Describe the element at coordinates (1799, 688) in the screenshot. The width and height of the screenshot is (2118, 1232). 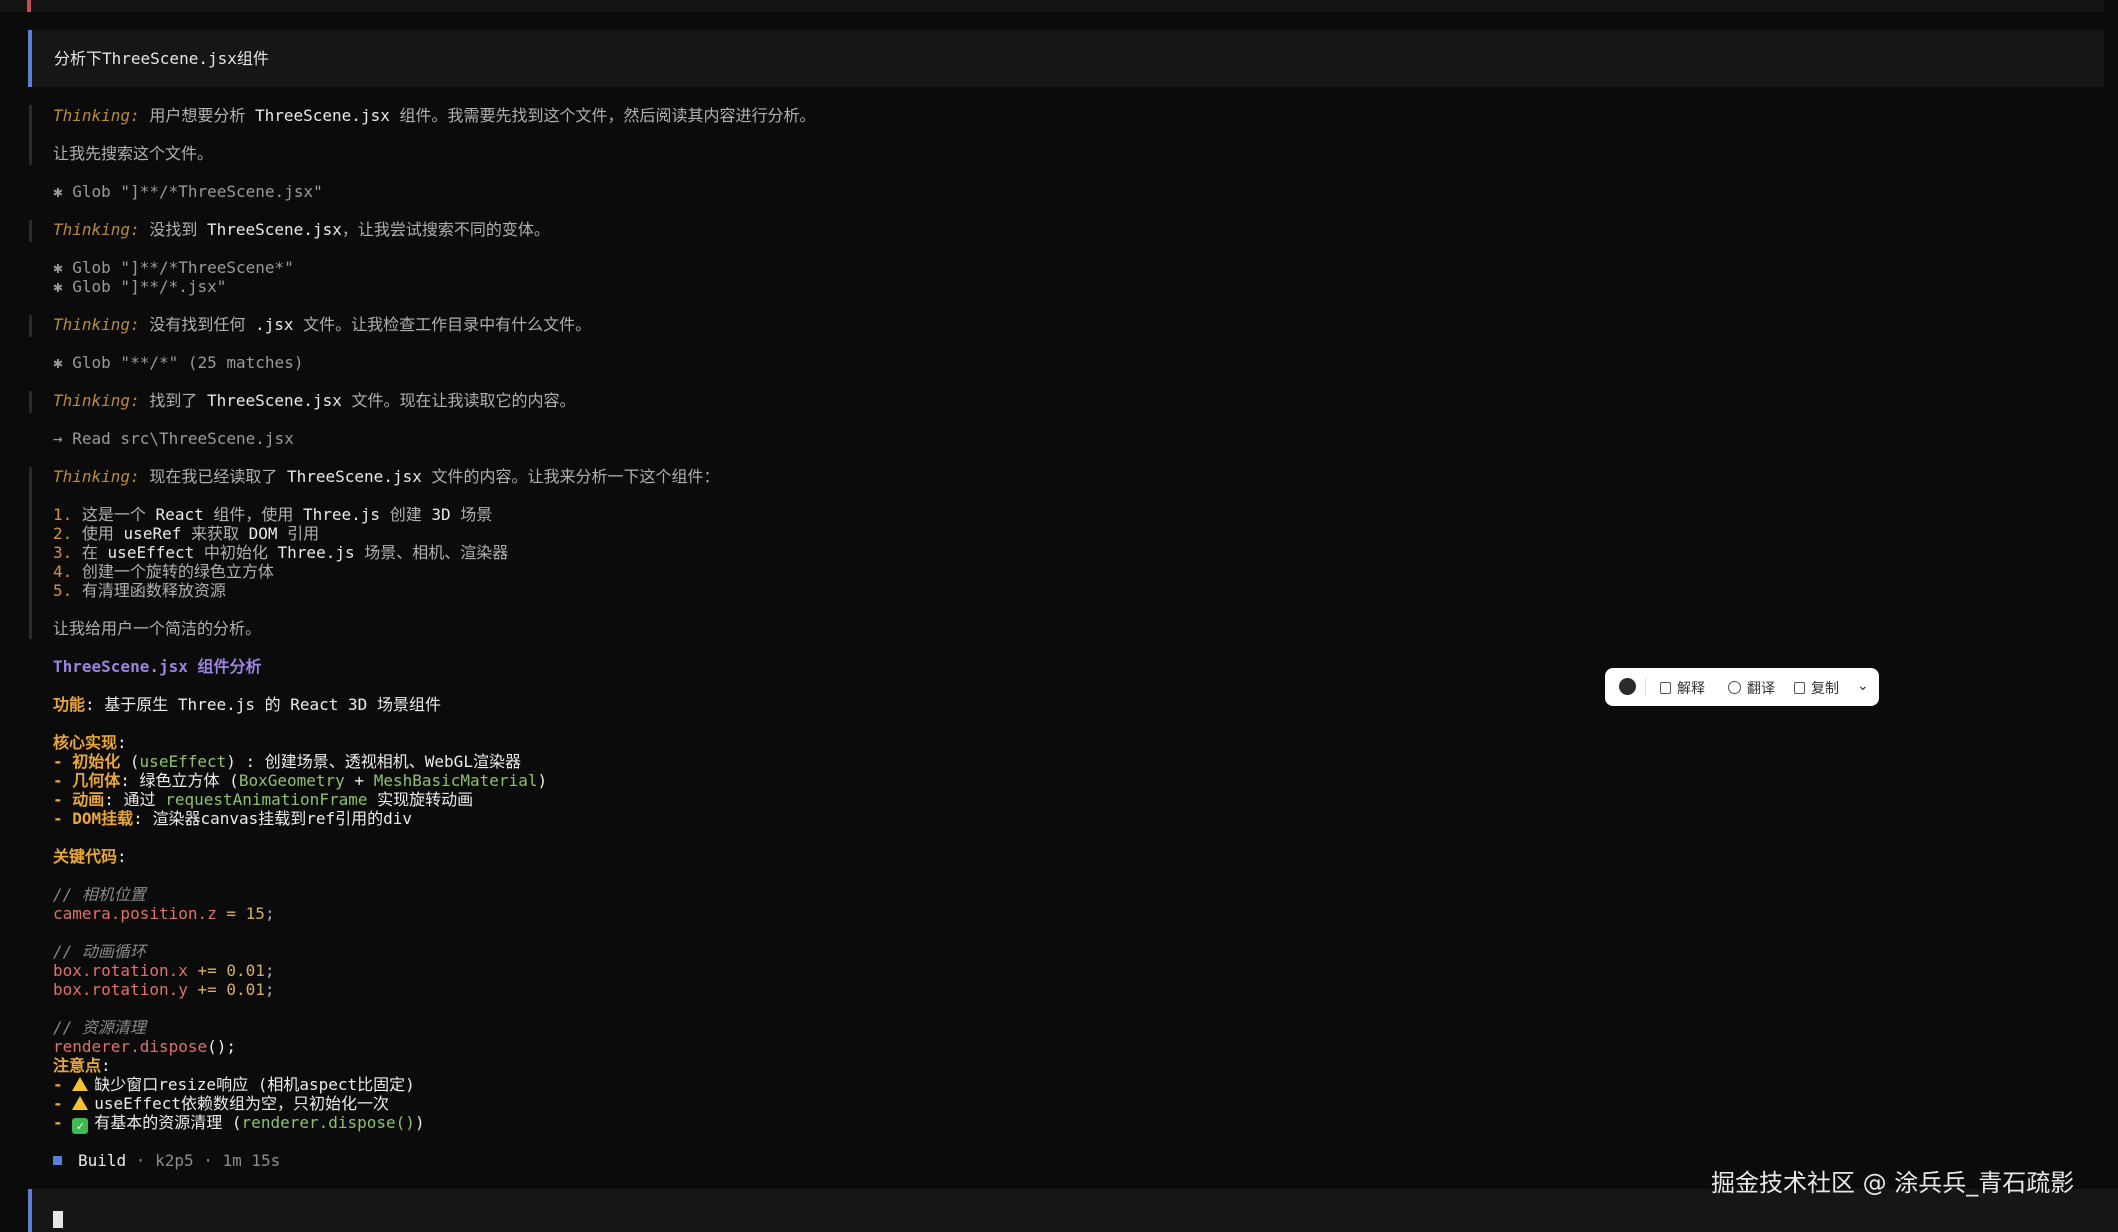
I see `copy-icon` at that location.